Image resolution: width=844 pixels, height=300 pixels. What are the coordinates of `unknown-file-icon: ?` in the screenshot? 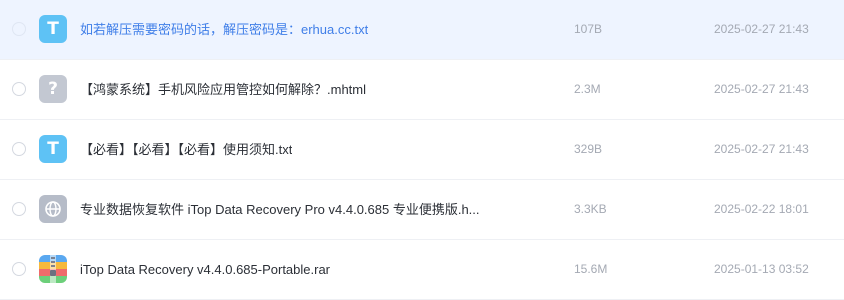 It's located at (53, 89).